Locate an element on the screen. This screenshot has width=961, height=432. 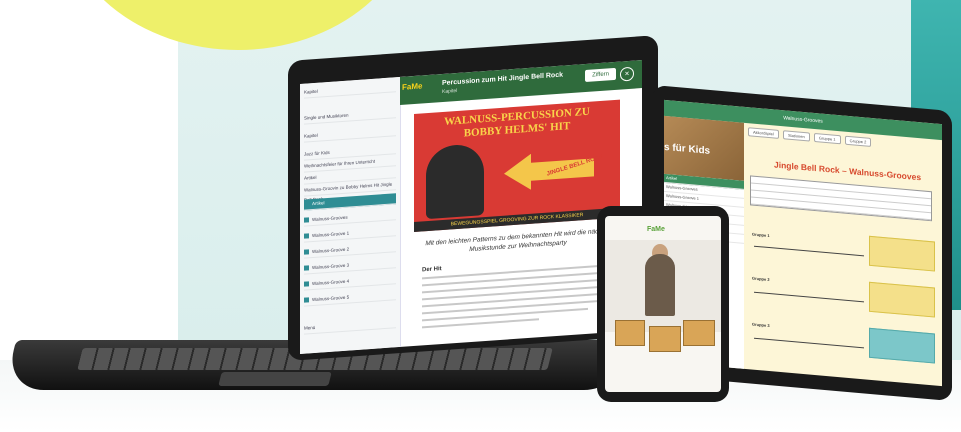
phone-screen: FaMe is located at coordinates (663, 304).